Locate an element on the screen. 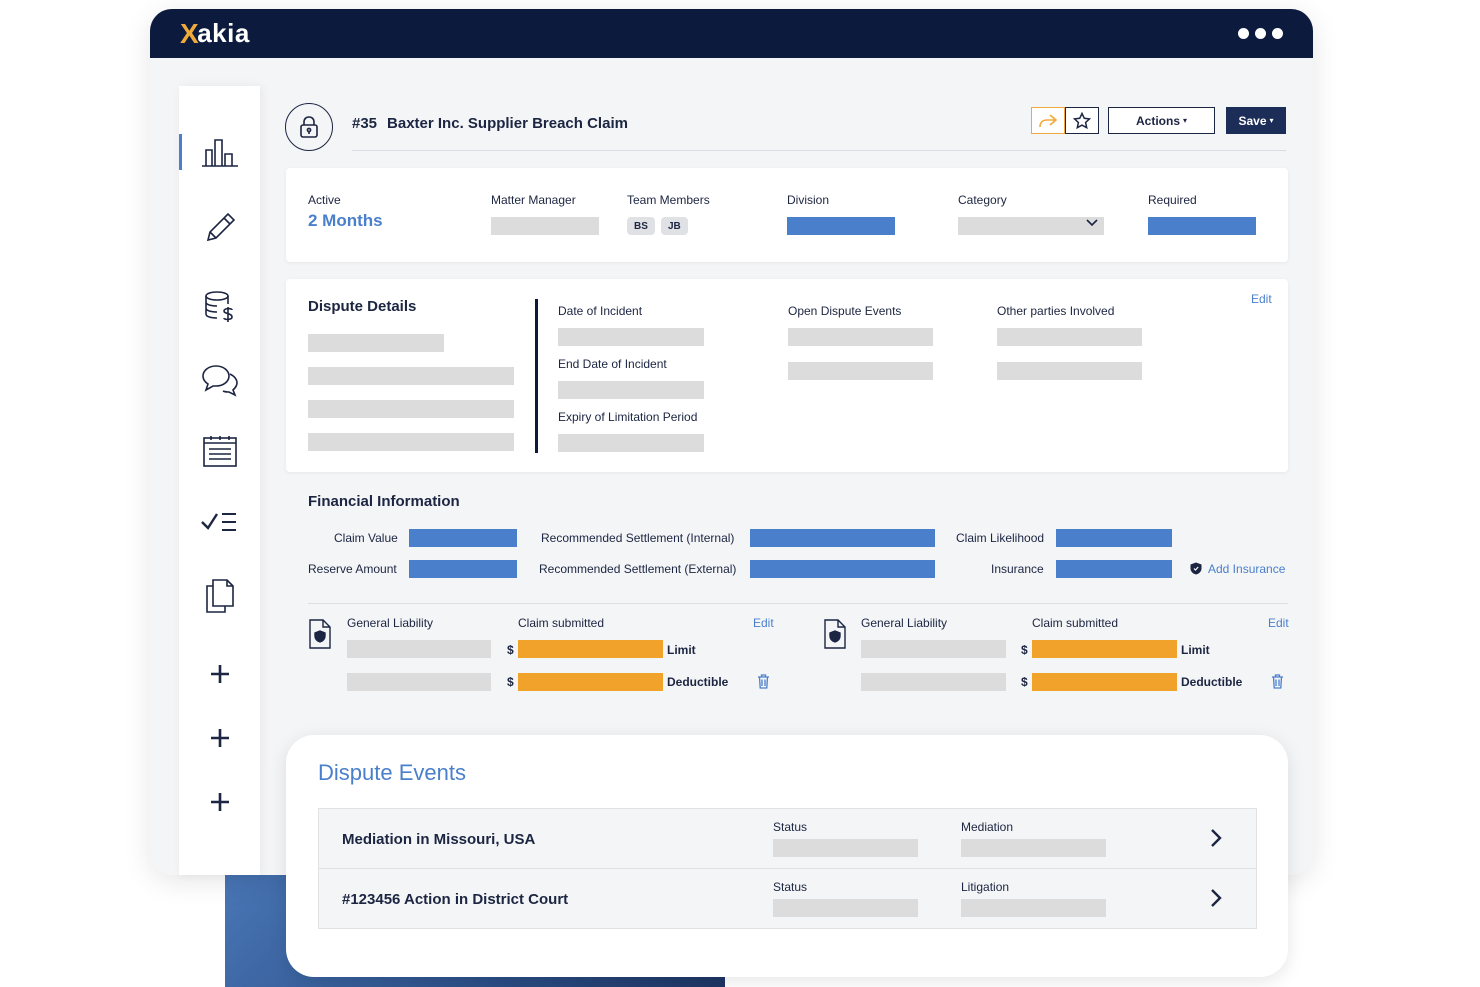  other-parties-label: Other parties Involved is located at coordinates (1056, 311).